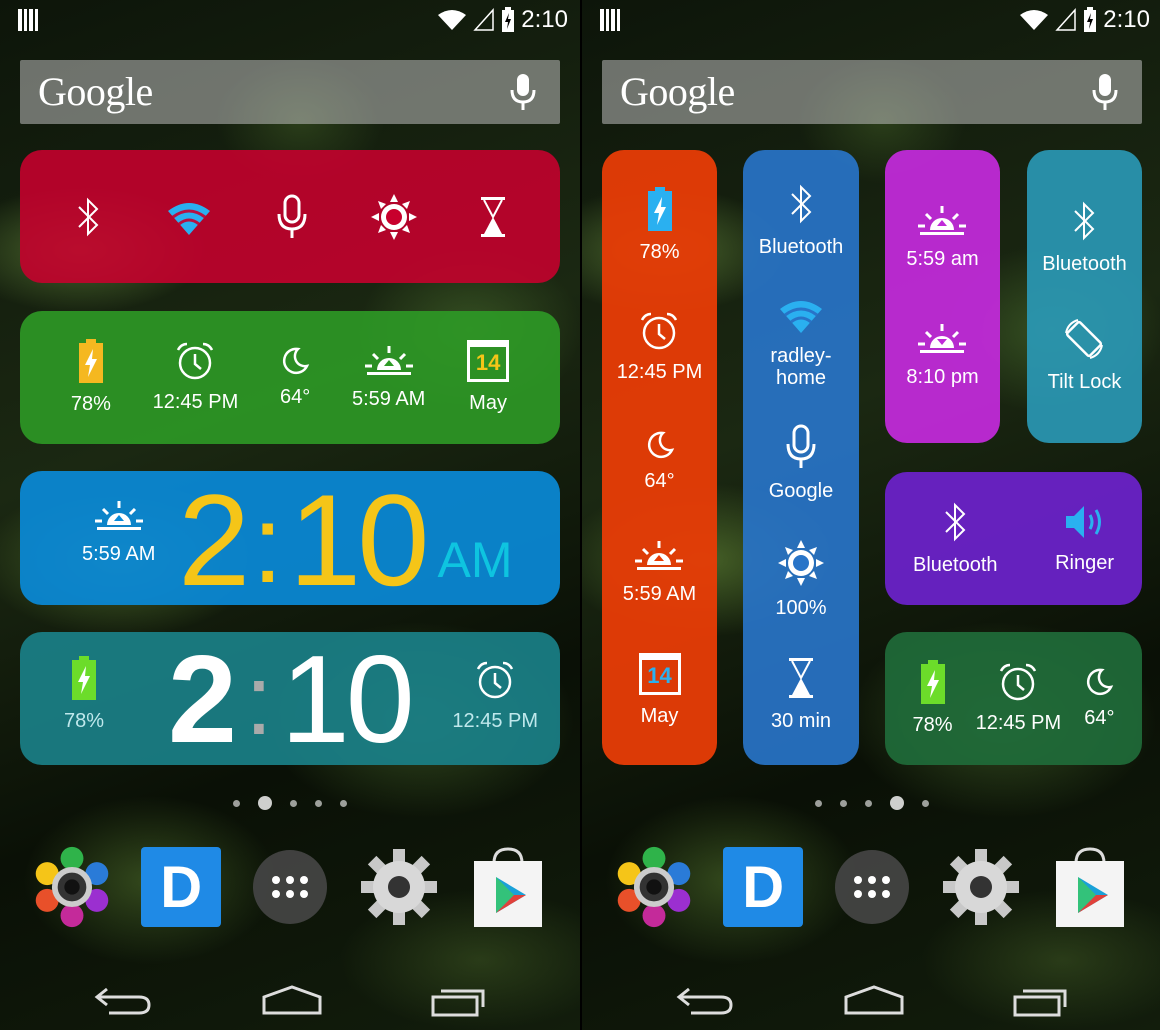 This screenshot has width=1160, height=1030. Describe the element at coordinates (801, 608) in the screenshot. I see `brightness-label: 100%` at that location.